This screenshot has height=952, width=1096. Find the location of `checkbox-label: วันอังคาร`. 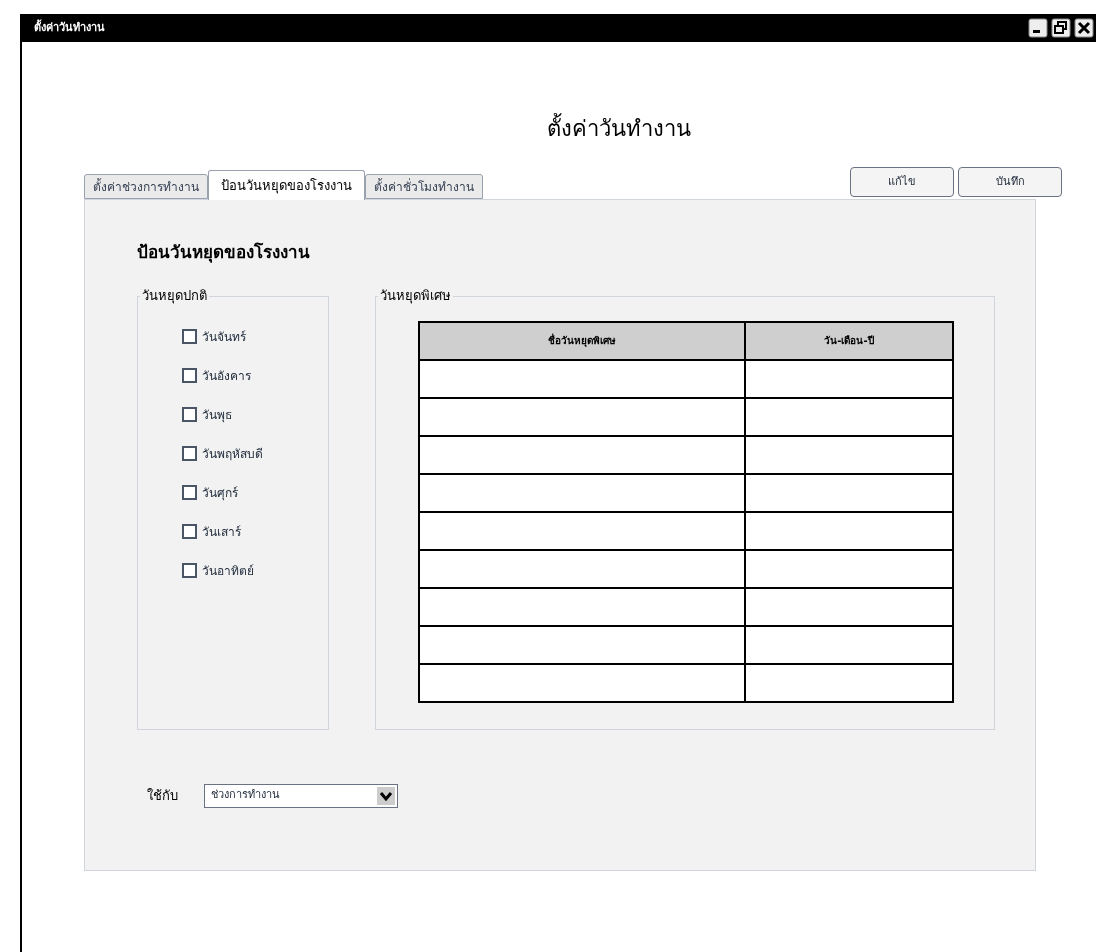

checkbox-label: วันอังคาร is located at coordinates (226, 376).